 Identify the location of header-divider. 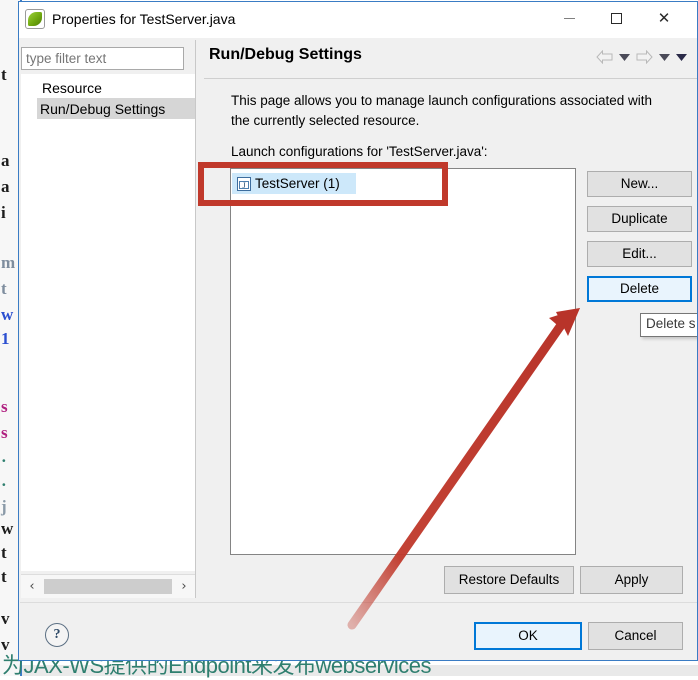
(450, 78).